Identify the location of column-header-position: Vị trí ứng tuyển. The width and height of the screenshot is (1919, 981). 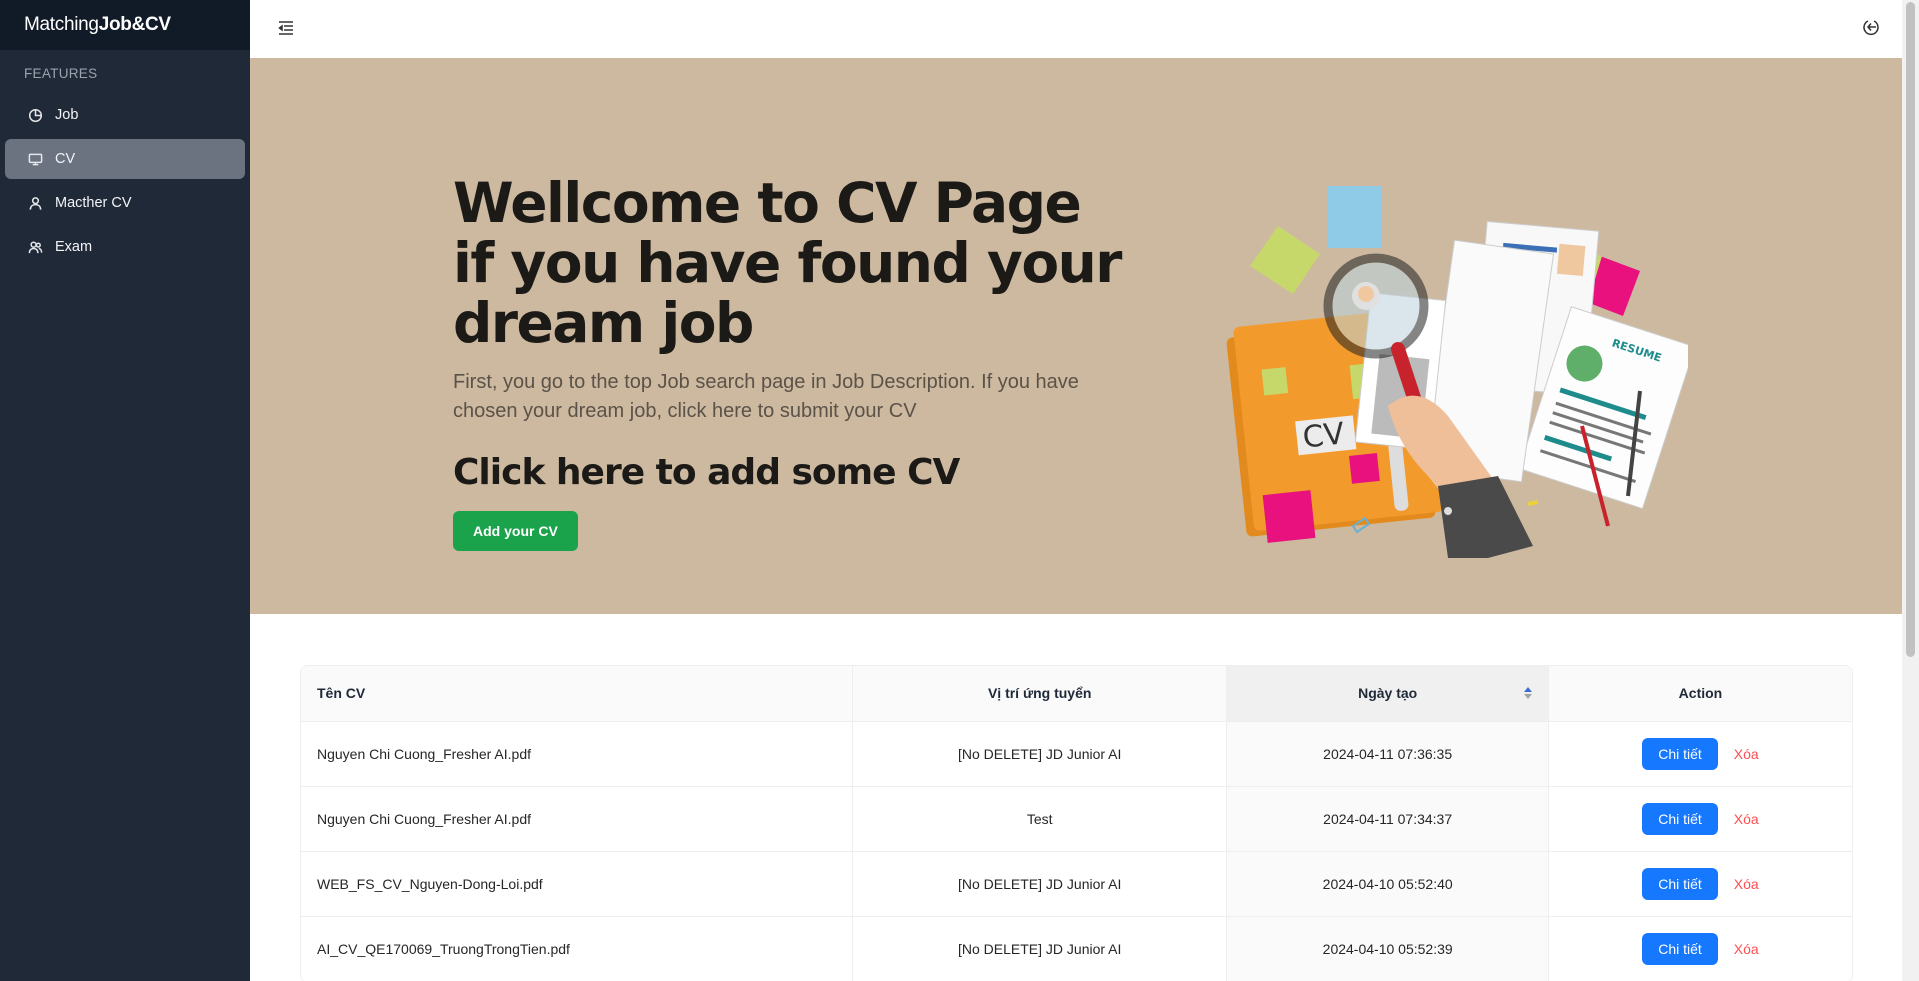
(1040, 694).